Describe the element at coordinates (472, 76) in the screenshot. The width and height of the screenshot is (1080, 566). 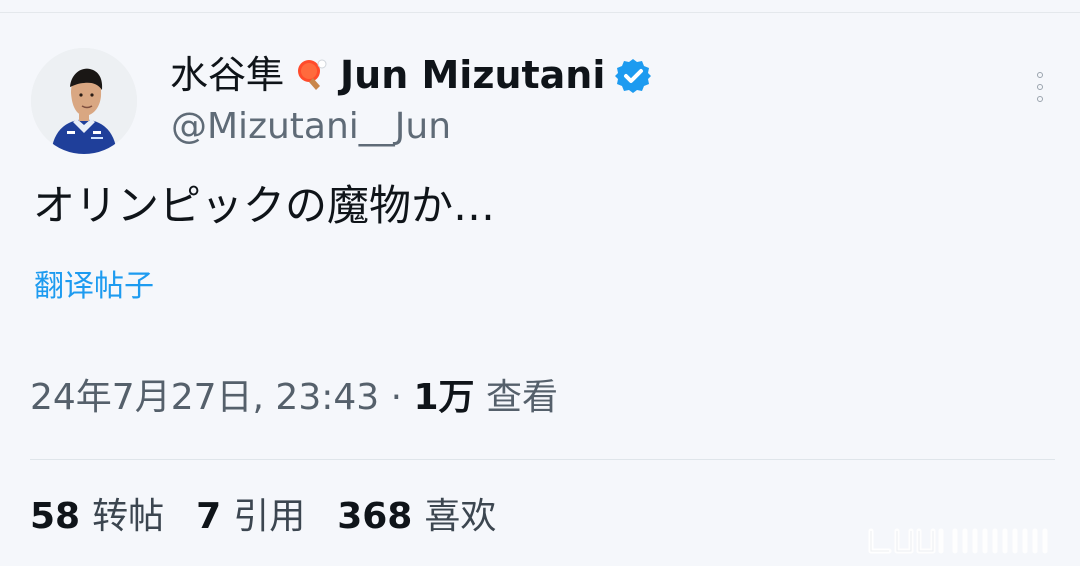
I see `author-name-latin: Jun Mizutani` at that location.